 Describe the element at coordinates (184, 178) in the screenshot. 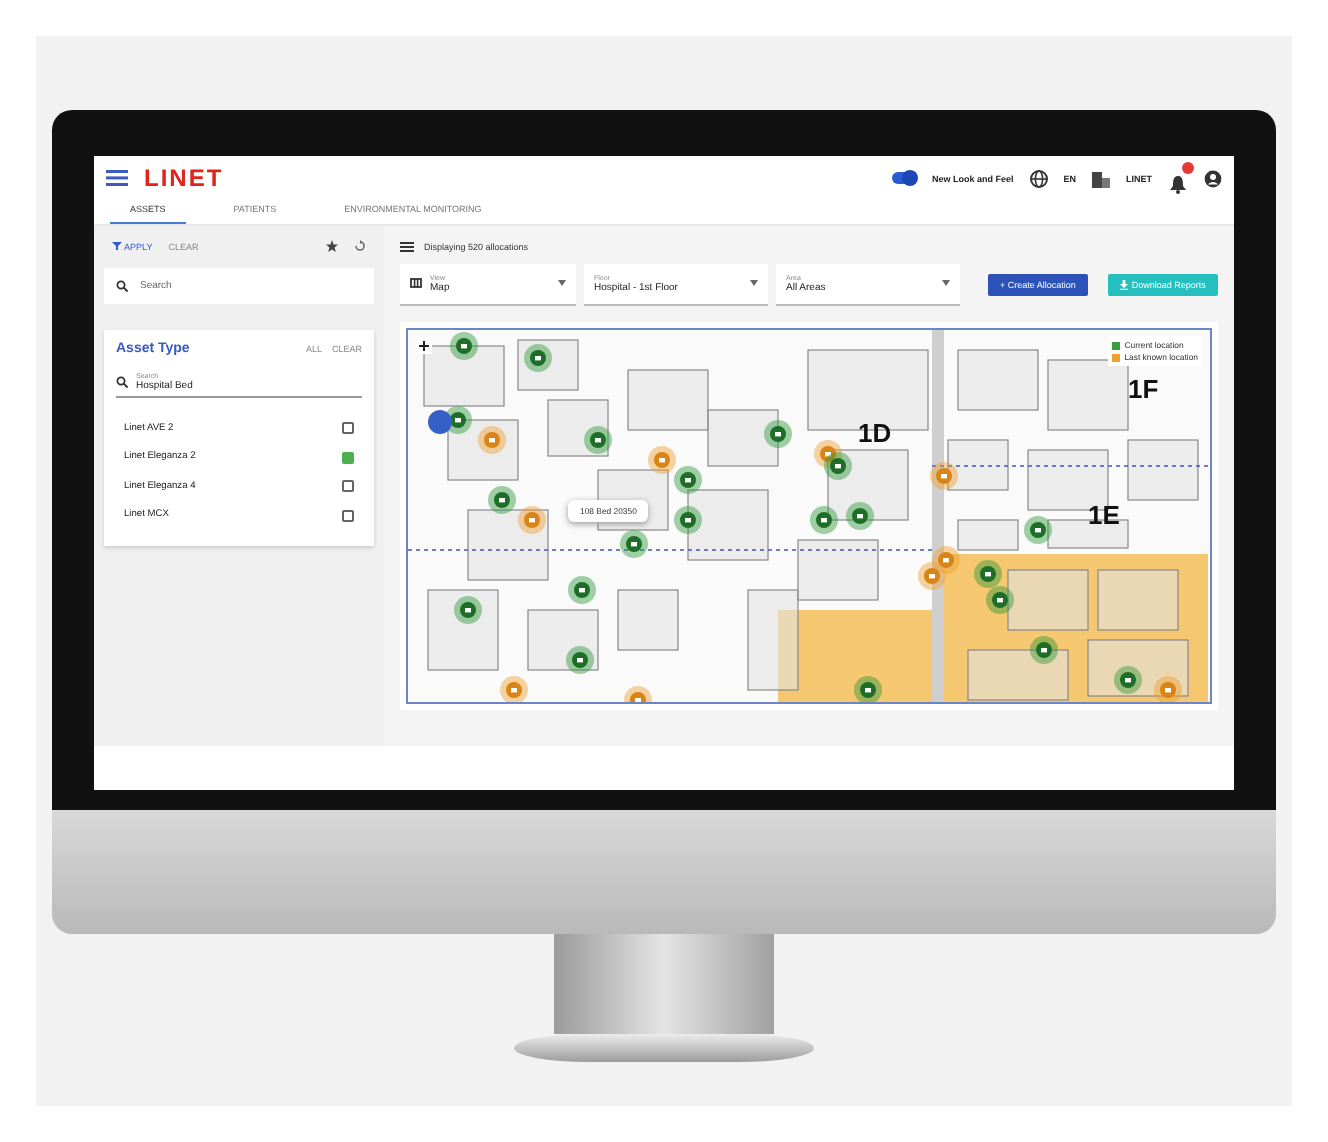

I see `brand-logo: LINET` at that location.